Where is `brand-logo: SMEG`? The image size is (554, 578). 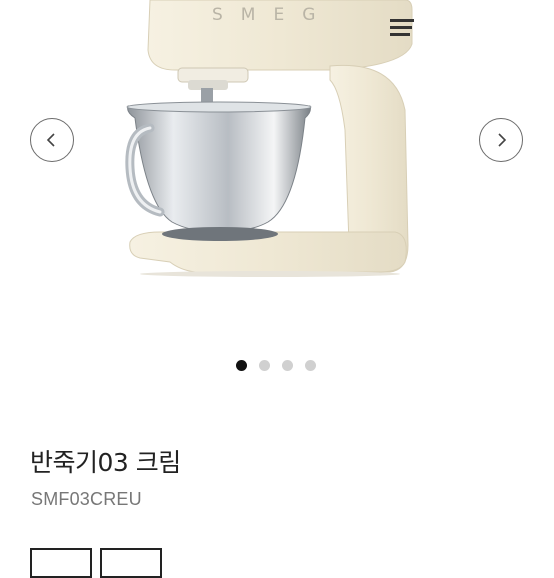 brand-logo: SMEG is located at coordinates (272, 15).